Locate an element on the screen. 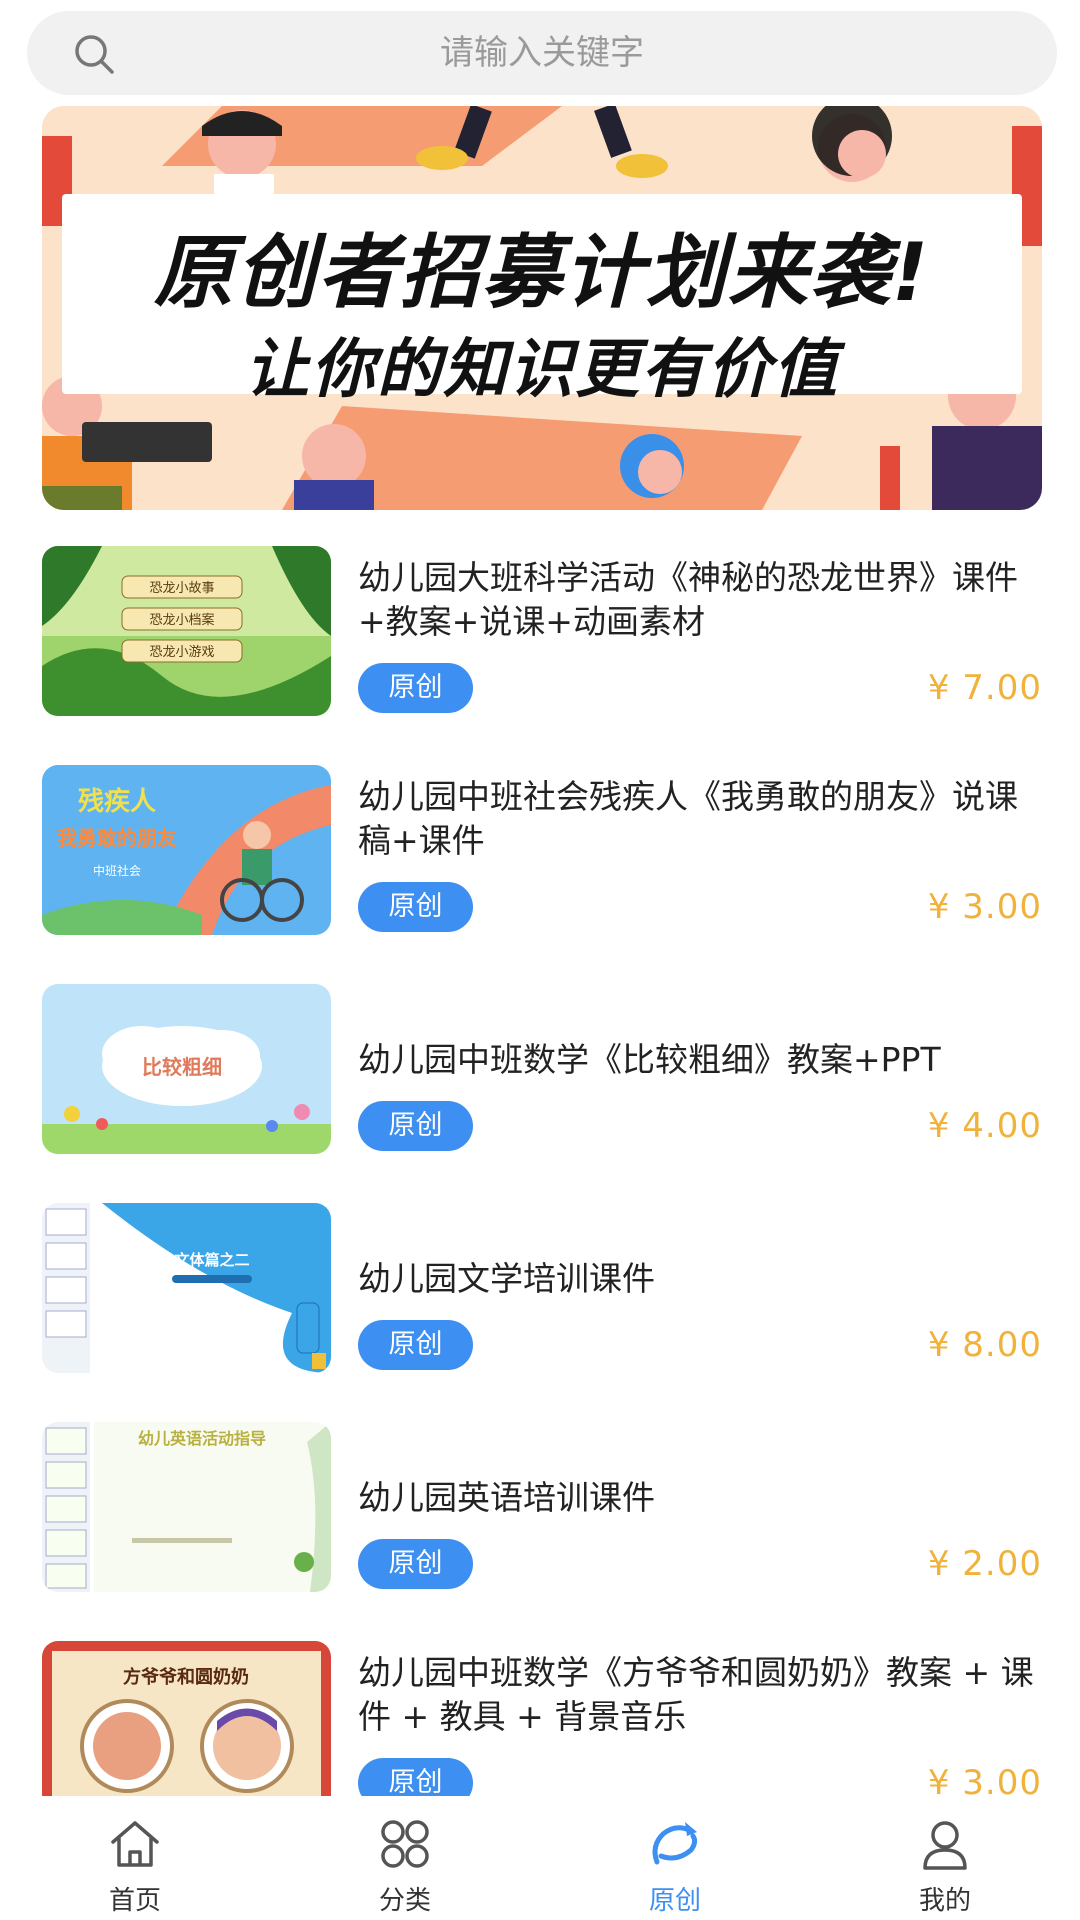  thumb-label: 残疾人 is located at coordinates (117, 801).